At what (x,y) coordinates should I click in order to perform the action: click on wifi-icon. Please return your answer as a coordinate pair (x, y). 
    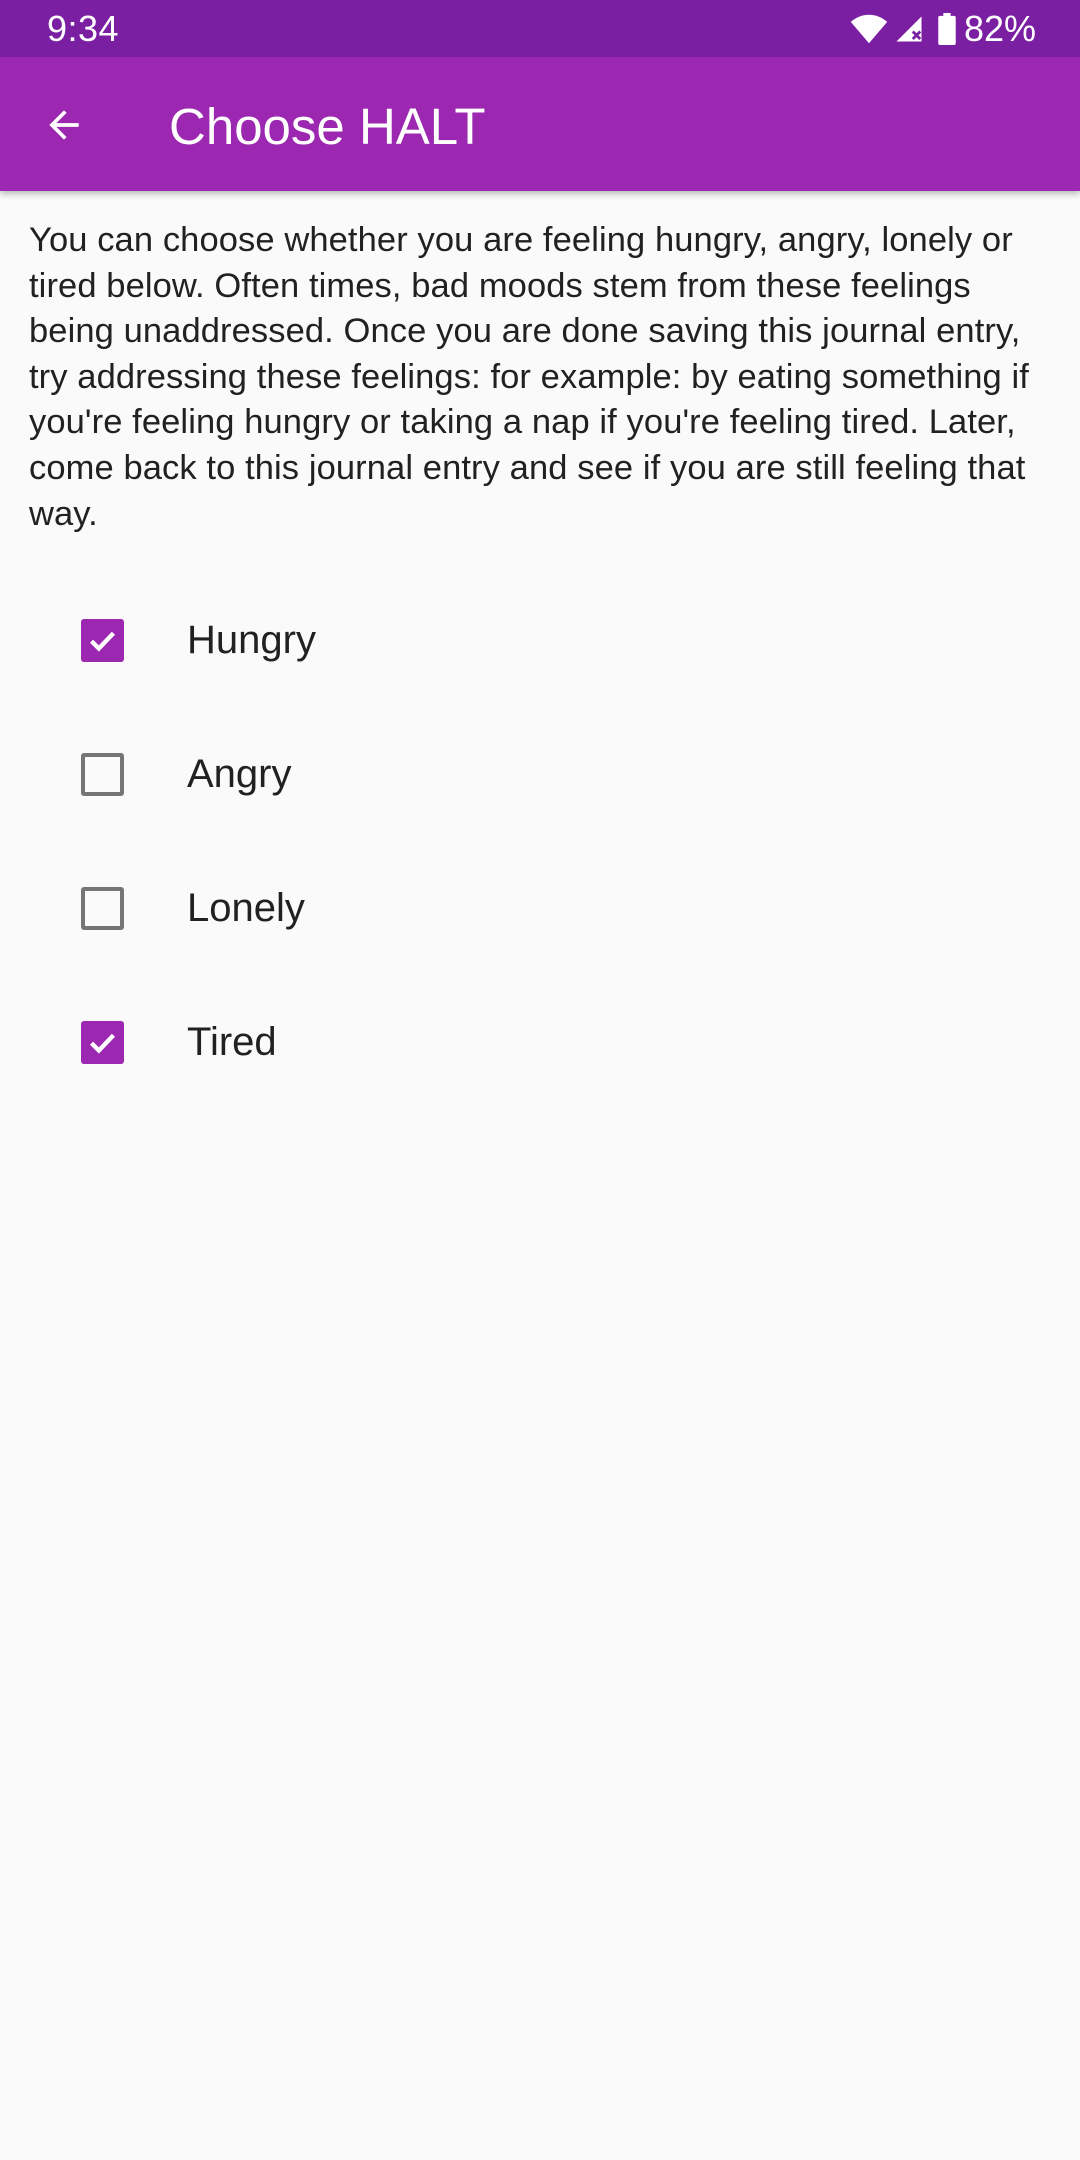
    Looking at the image, I should click on (869, 29).